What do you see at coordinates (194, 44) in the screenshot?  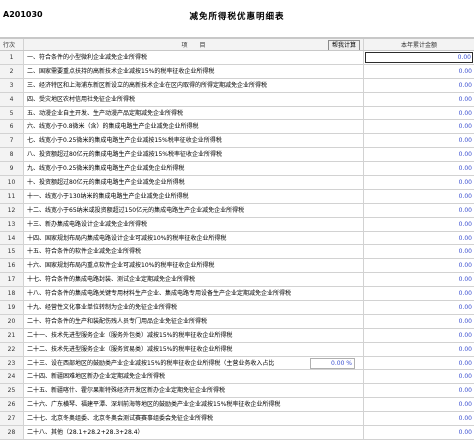 I see `column-header-item: 项 目 帮我计算` at bounding box center [194, 44].